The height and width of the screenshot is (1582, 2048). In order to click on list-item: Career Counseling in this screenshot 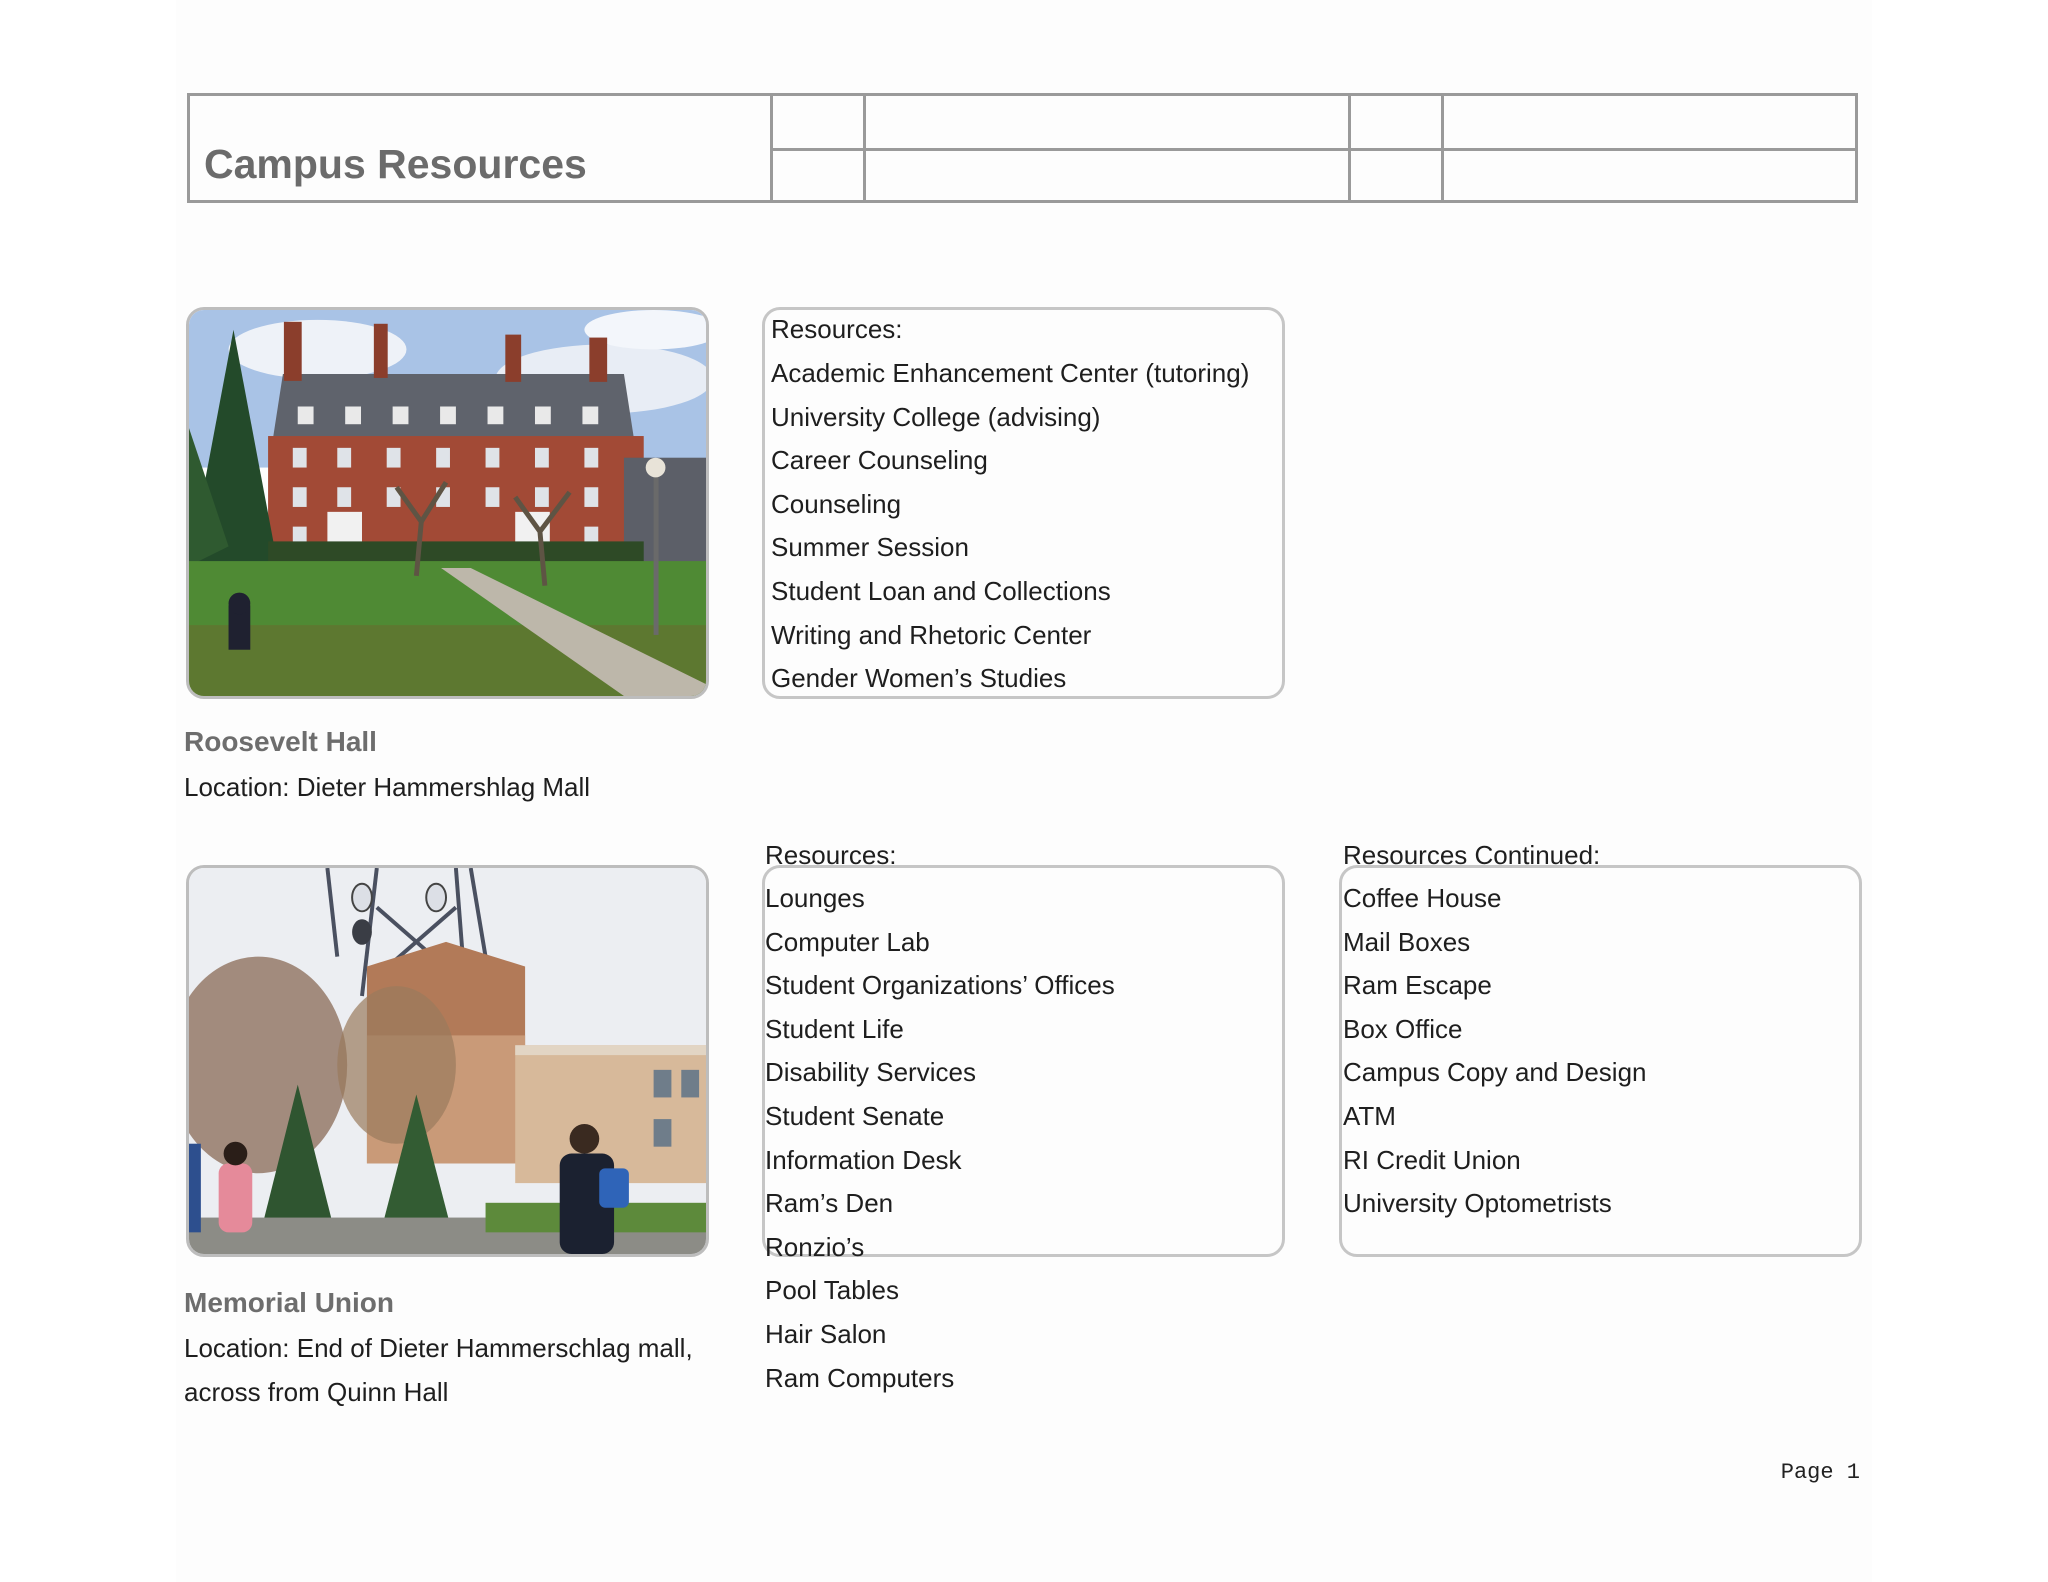, I will do `click(879, 460)`.